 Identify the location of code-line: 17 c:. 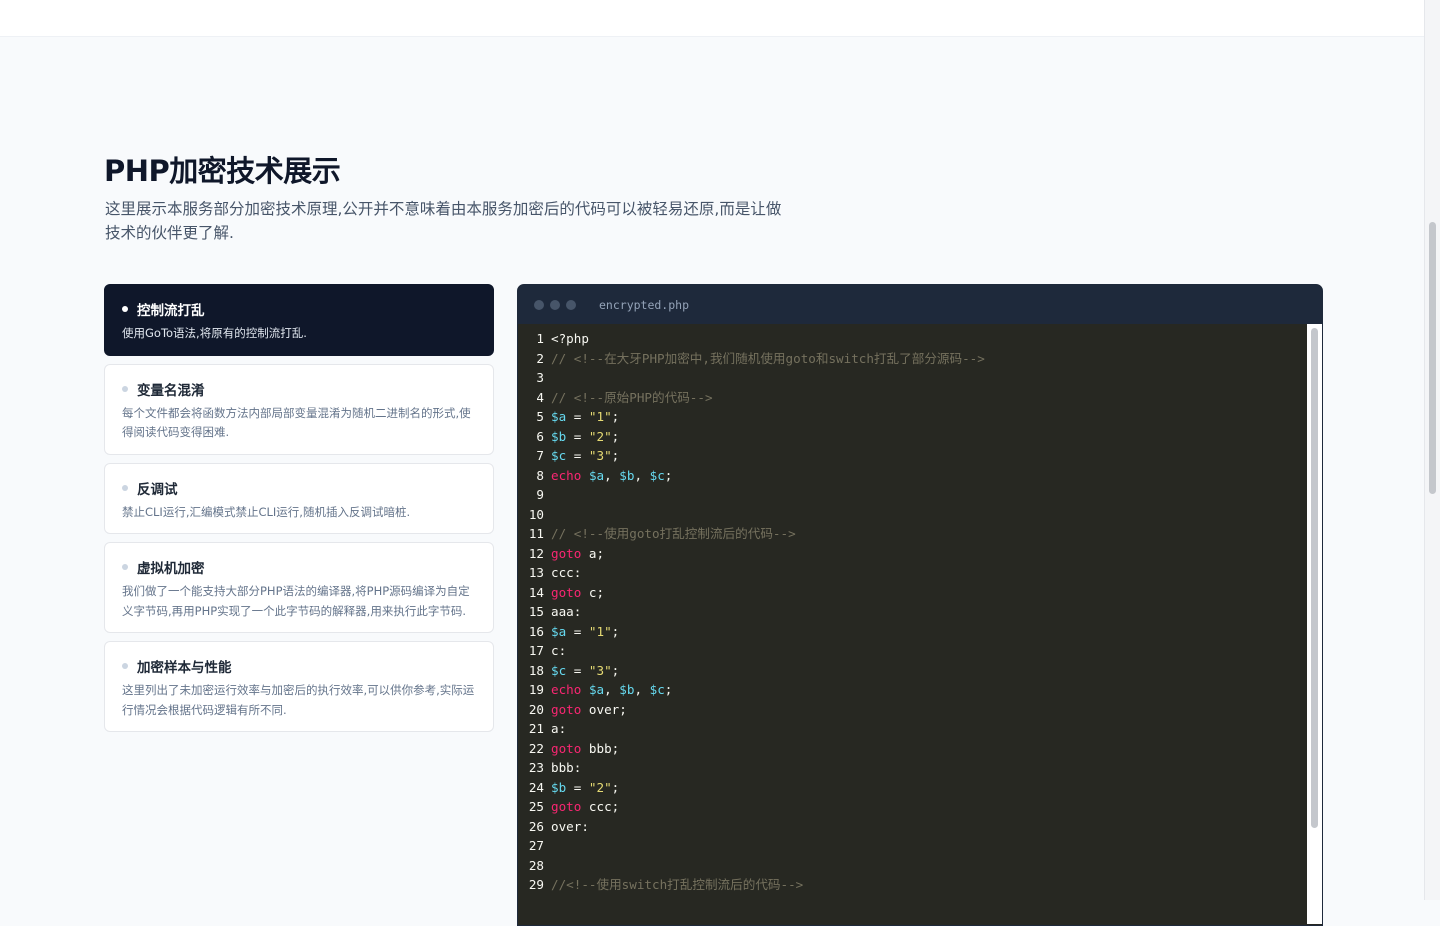
(920, 651).